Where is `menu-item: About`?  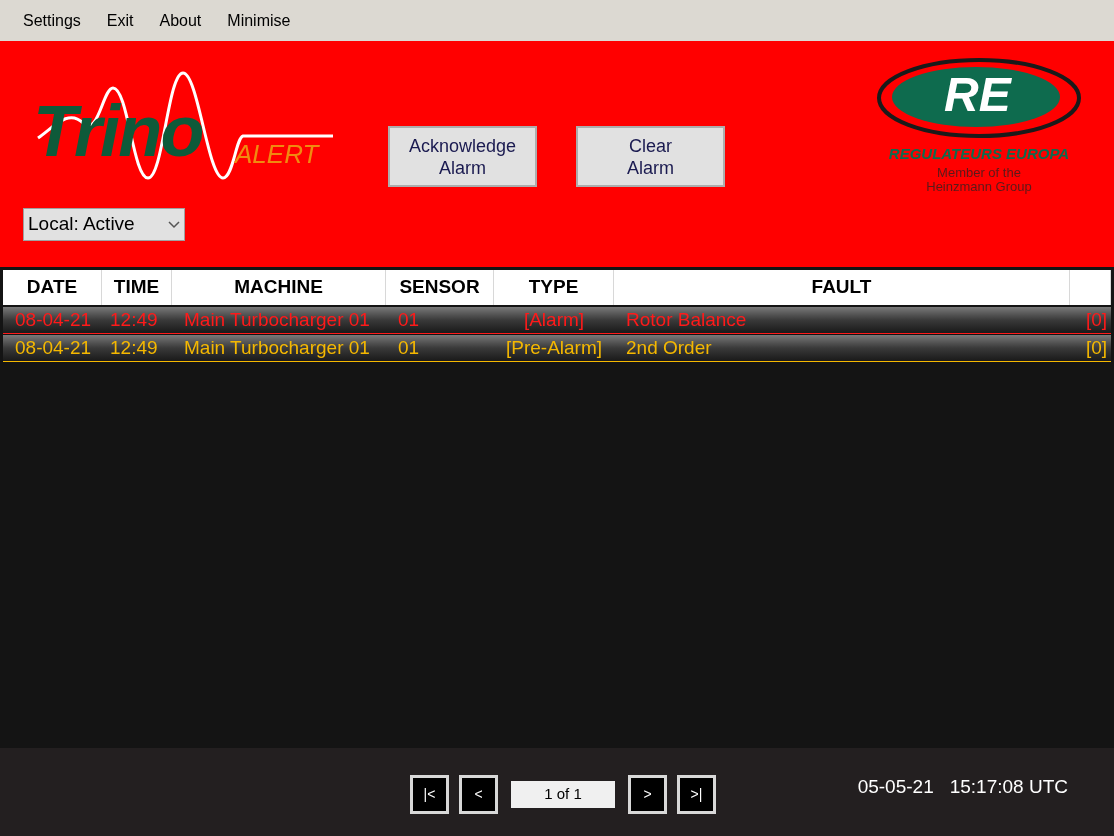 menu-item: About is located at coordinates (180, 20).